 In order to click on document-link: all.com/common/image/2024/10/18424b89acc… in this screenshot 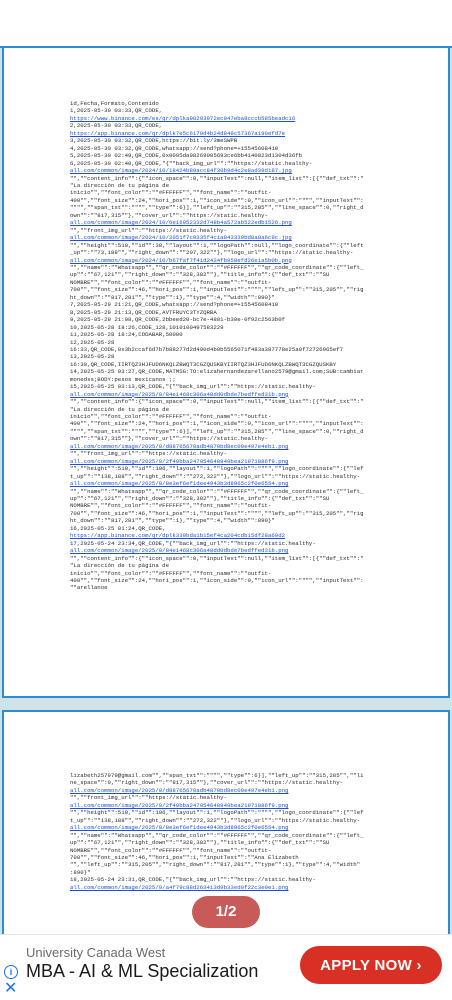, I will do `click(226, 170)`.